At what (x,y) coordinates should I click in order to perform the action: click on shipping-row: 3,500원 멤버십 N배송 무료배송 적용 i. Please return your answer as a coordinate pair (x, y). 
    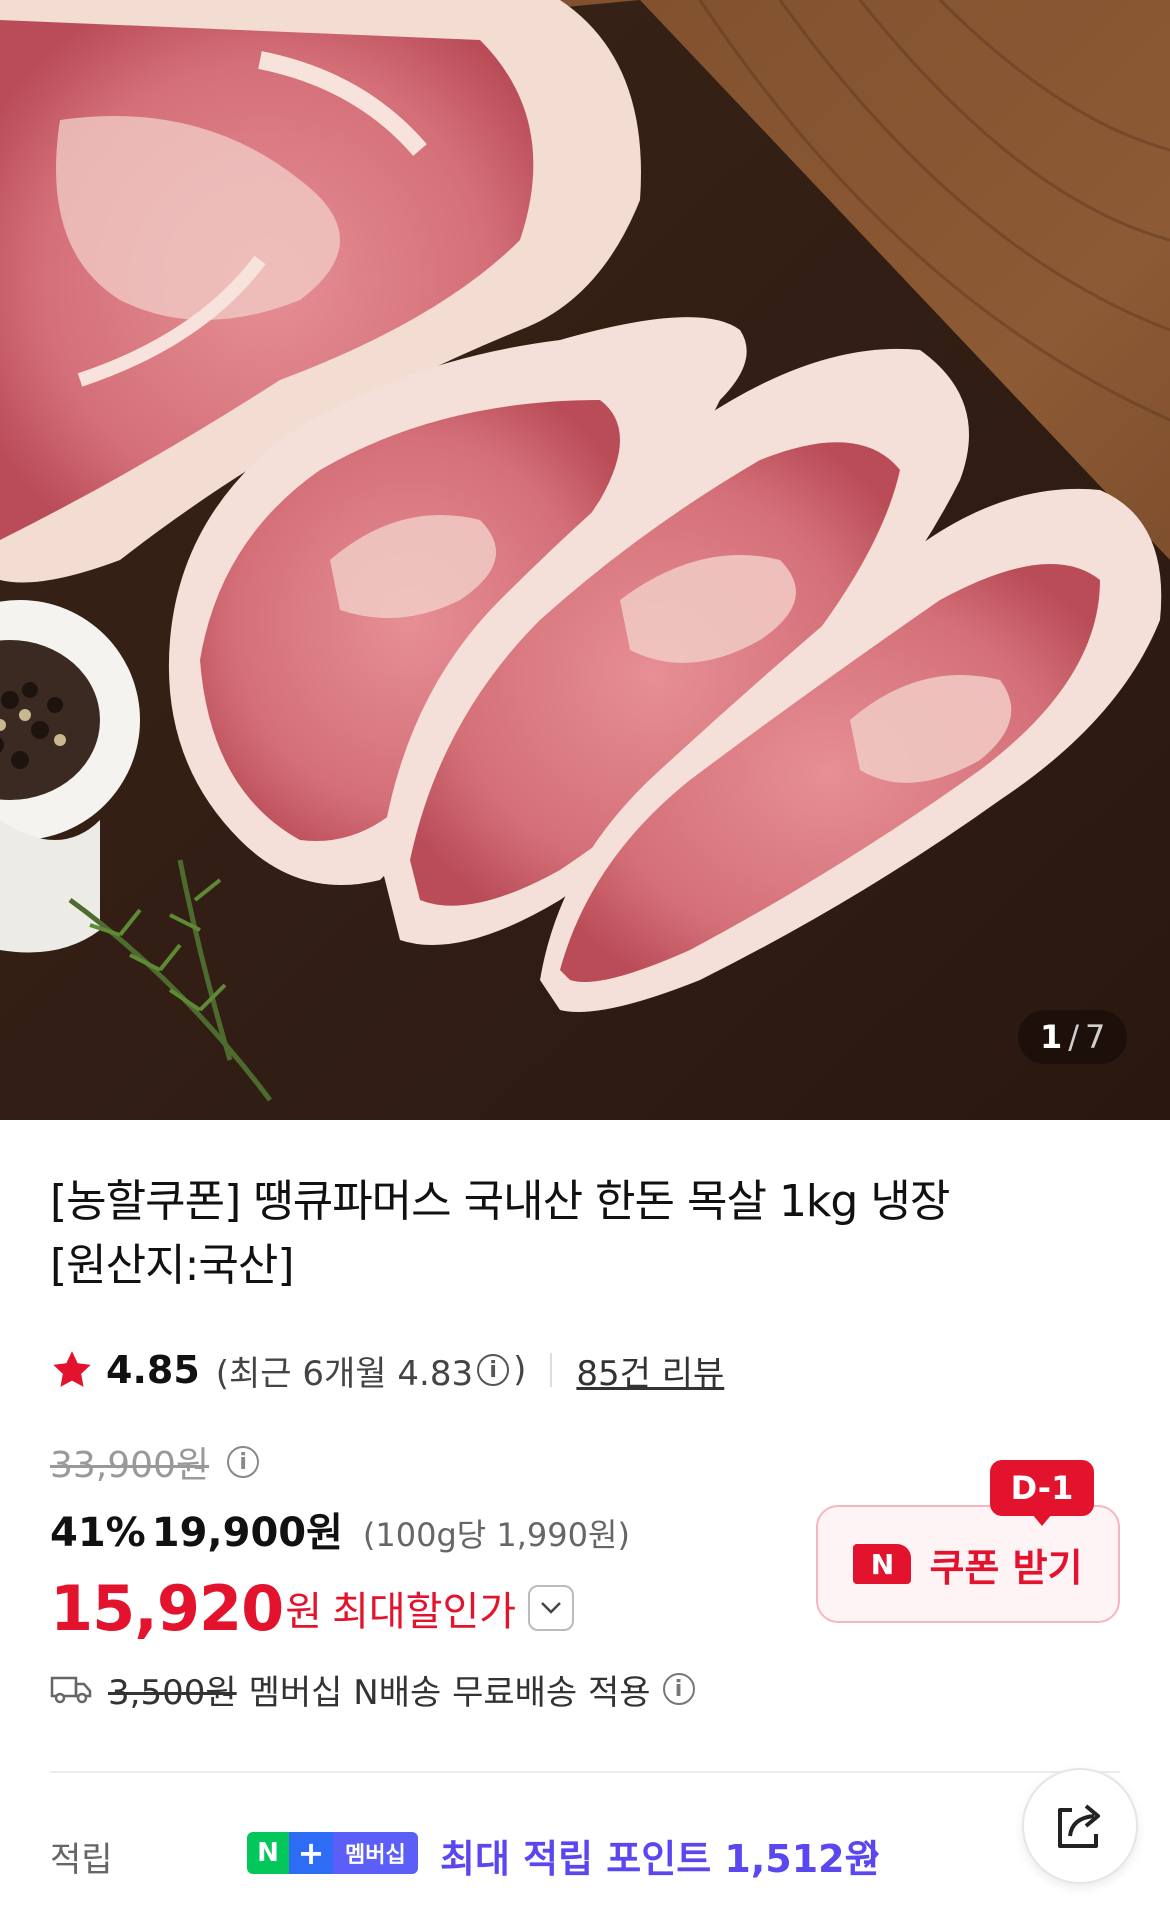
    Looking at the image, I should click on (374, 1689).